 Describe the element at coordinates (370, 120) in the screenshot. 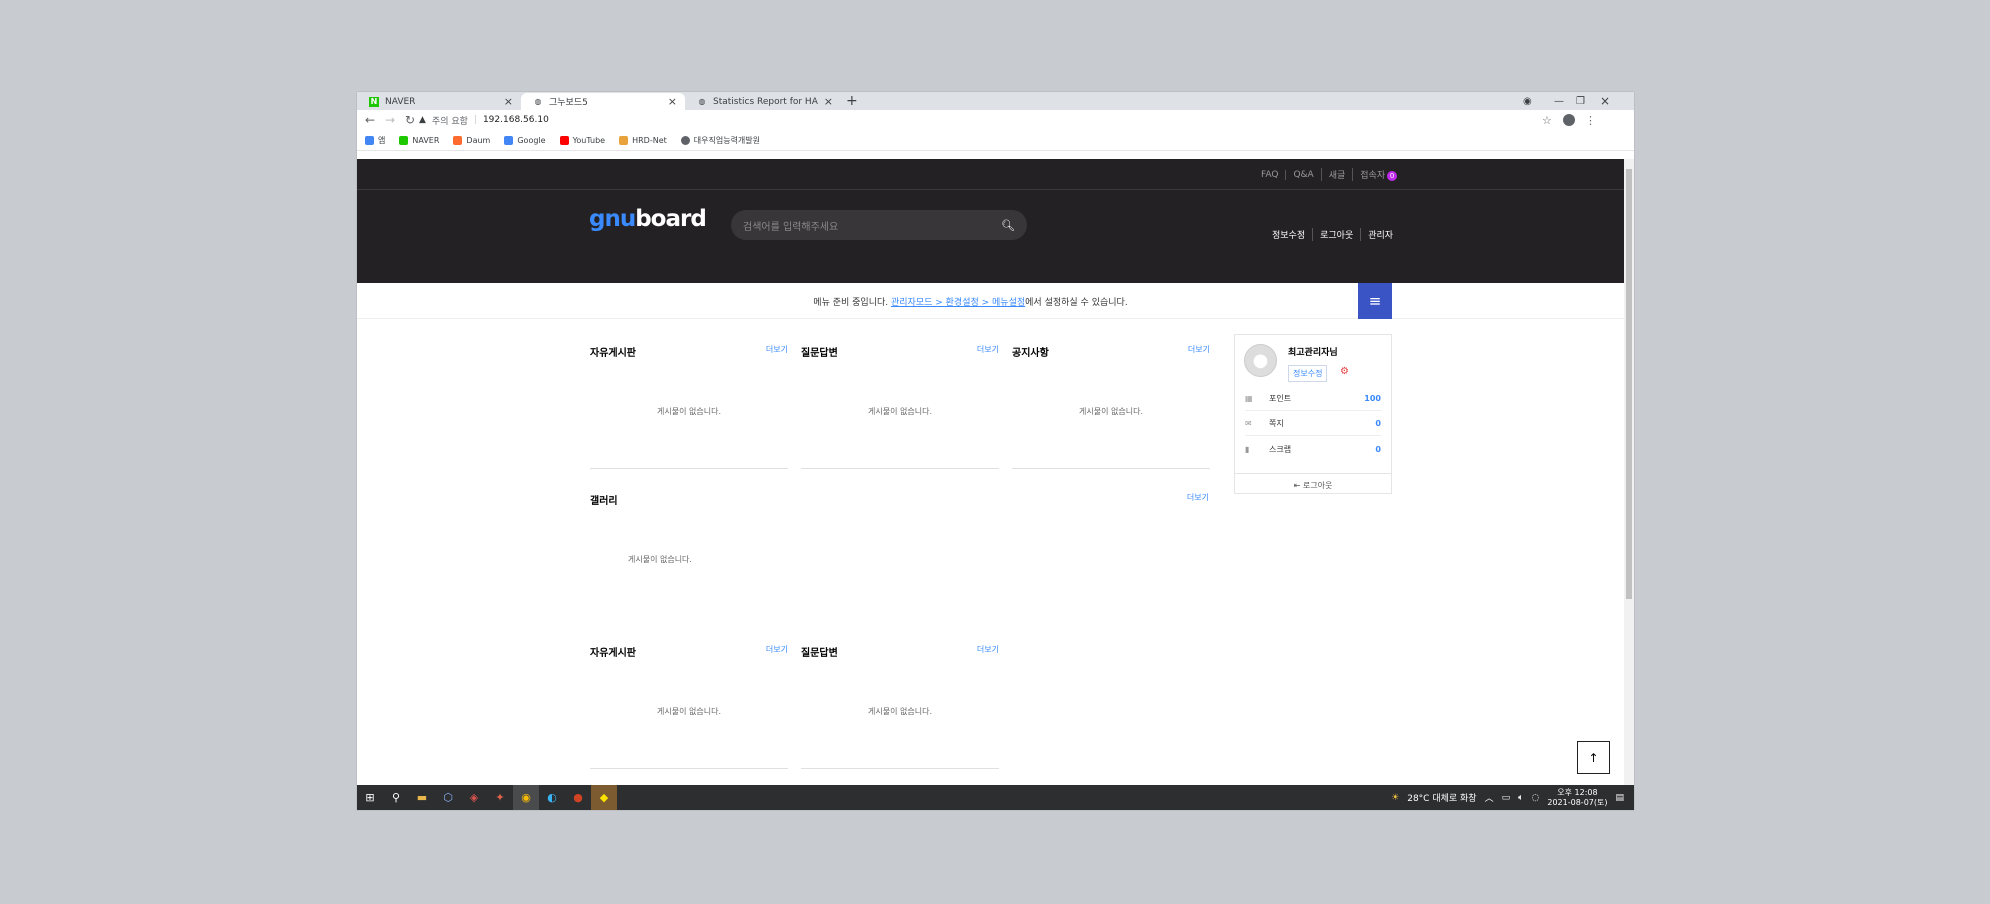

I see `back-icon: ←` at that location.